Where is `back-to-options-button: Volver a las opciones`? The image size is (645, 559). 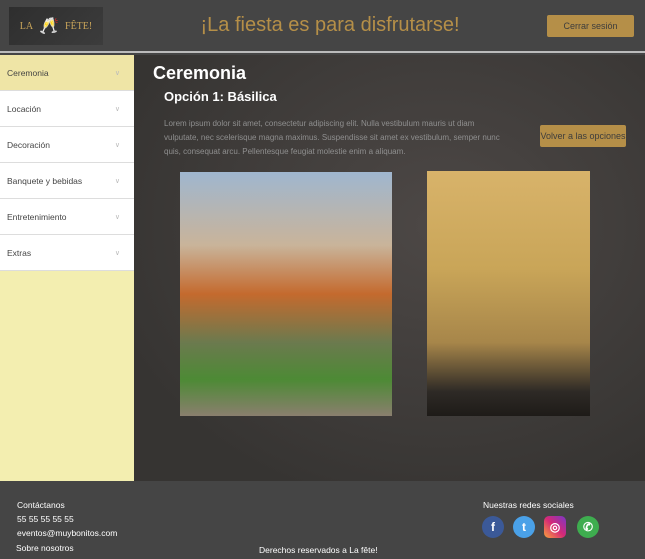 back-to-options-button: Volver a las opciones is located at coordinates (583, 136).